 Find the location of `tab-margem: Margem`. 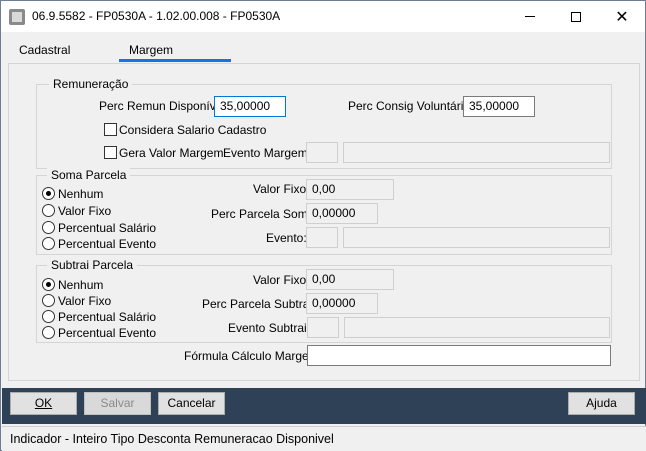

tab-margem: Margem is located at coordinates (175, 51).